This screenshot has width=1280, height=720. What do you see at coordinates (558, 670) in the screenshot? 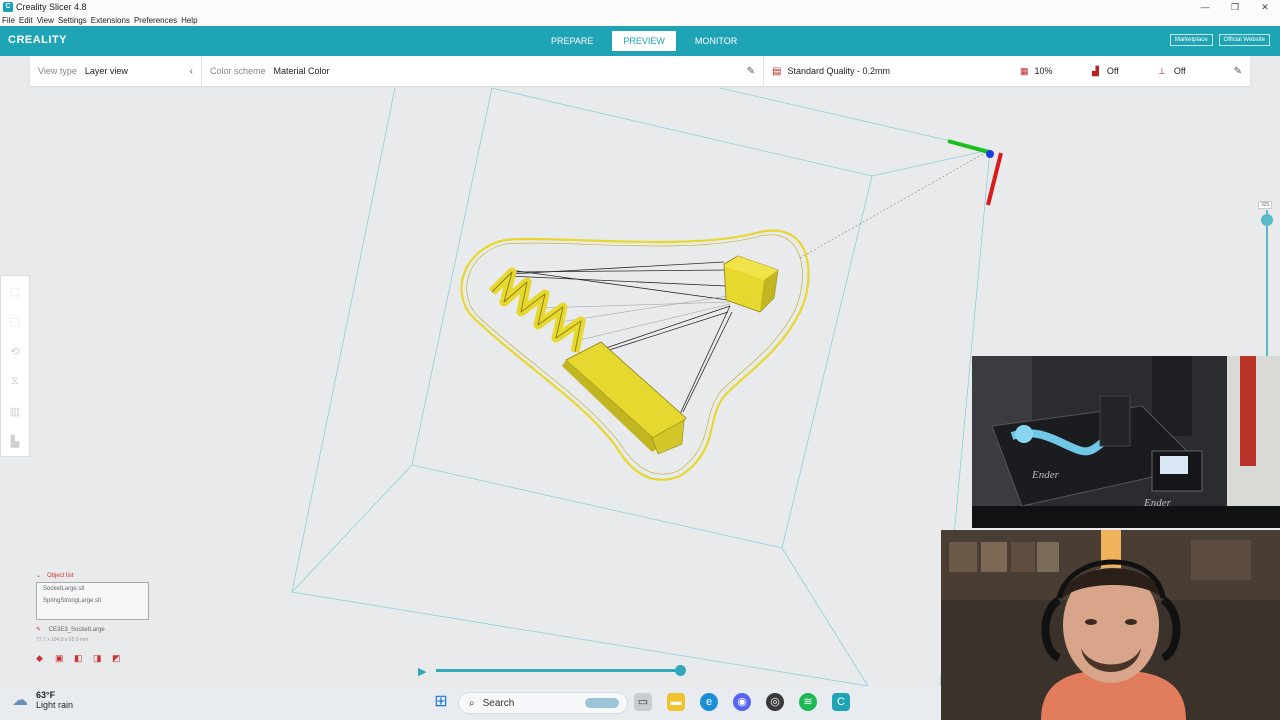
I see `playback-track` at bounding box center [558, 670].